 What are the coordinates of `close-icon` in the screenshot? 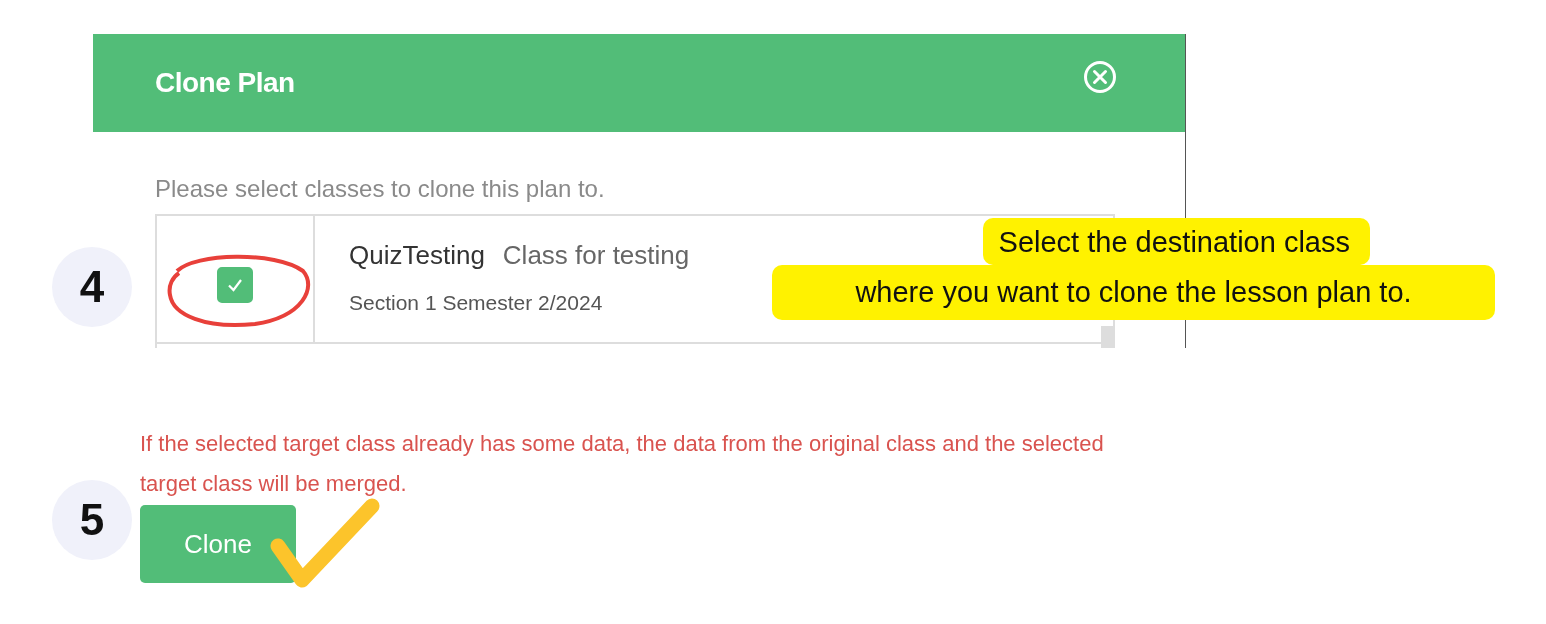 It's located at (1100, 77).